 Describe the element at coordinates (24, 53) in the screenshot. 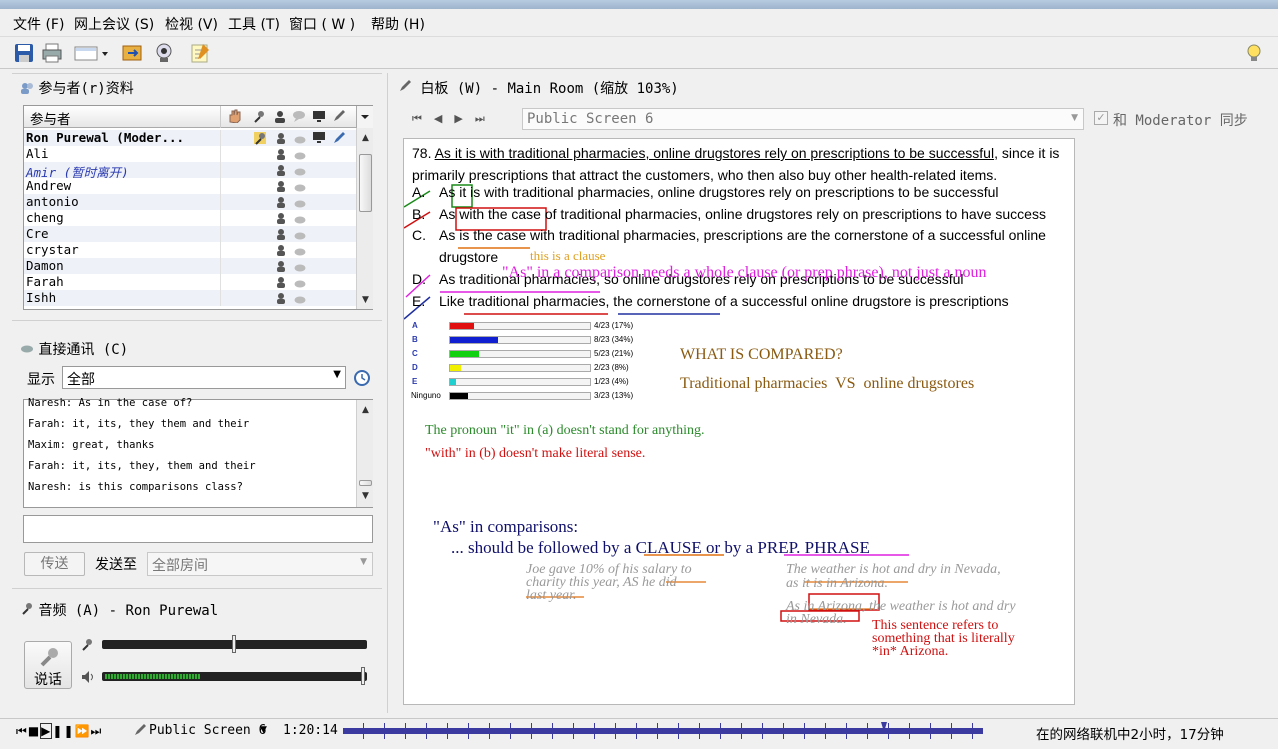

I see `save-icon` at that location.